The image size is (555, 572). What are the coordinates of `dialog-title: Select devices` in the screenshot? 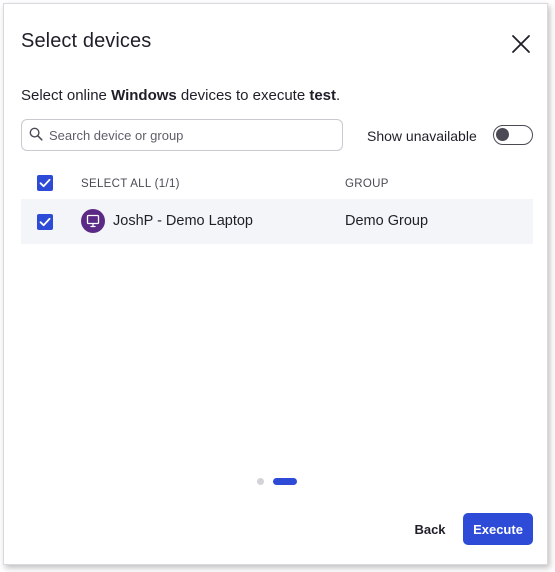 It's located at (86, 41).